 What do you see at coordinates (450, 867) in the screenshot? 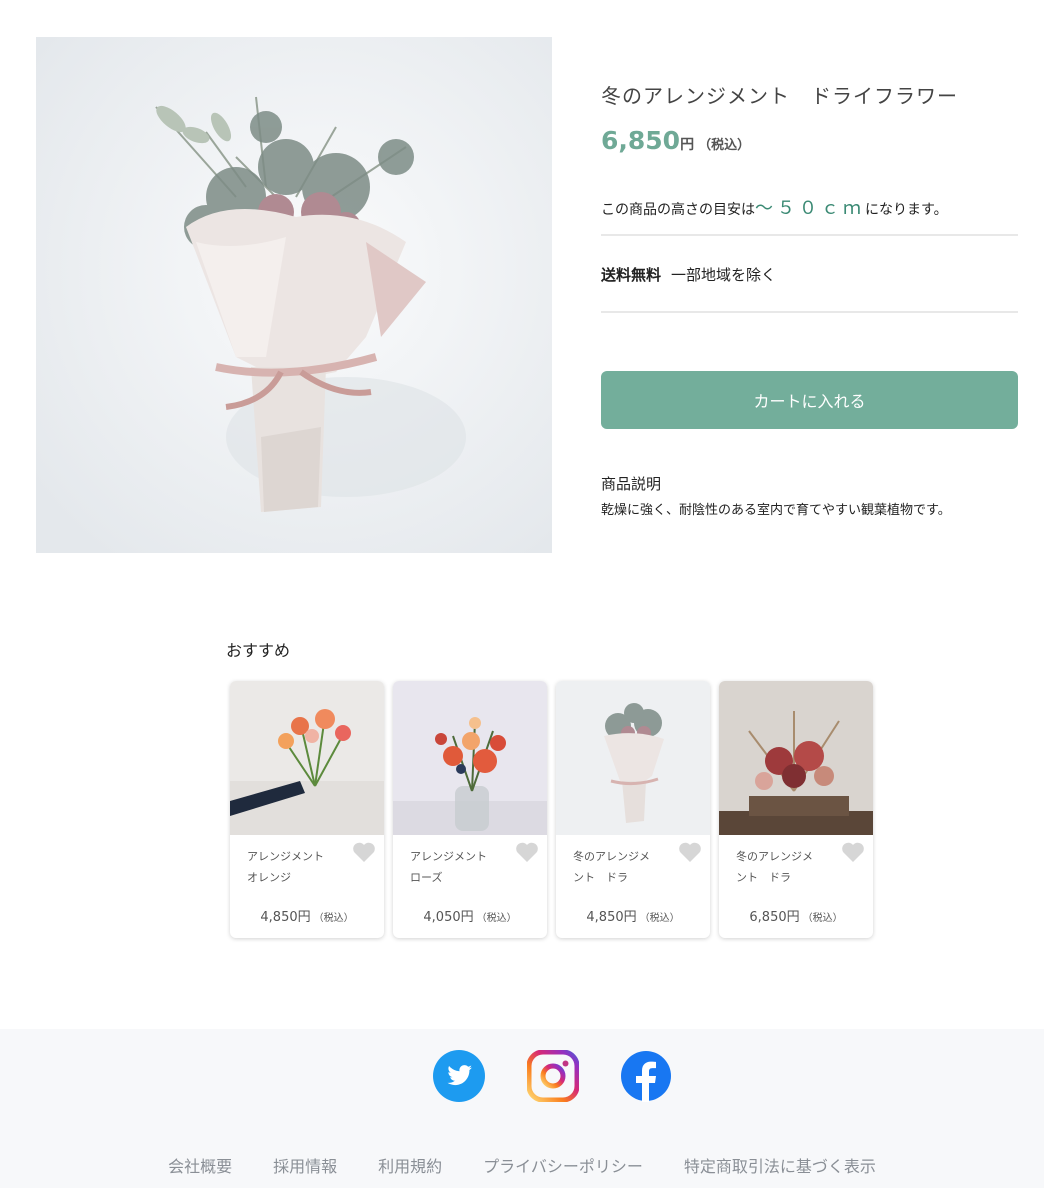
I see `card-name: アレンジメント ローズ` at bounding box center [450, 867].